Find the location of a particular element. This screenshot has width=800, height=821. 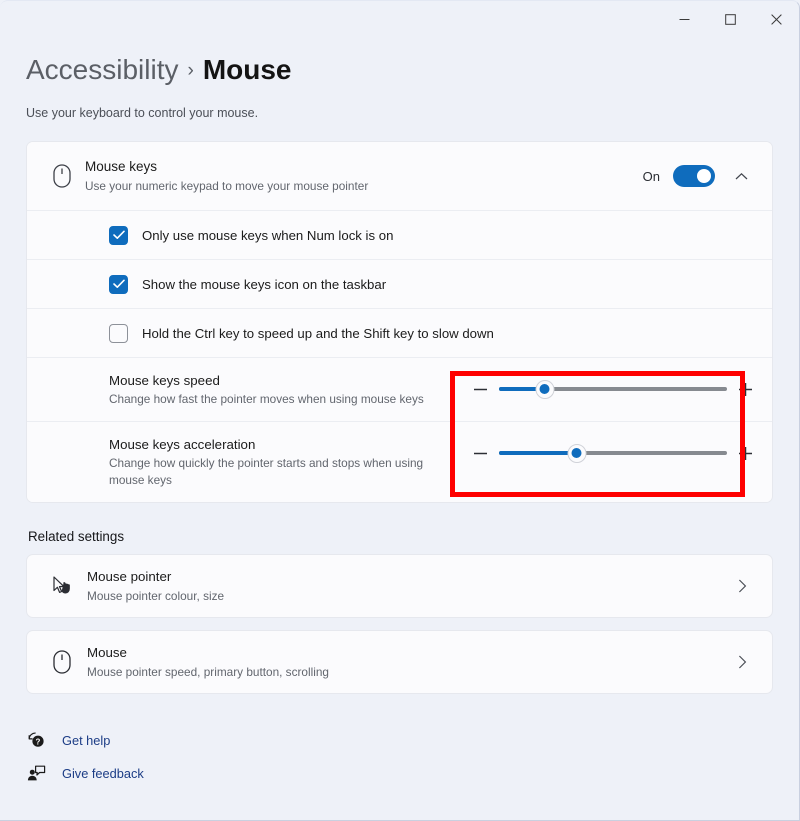

maximize-icon is located at coordinates (730, 19).